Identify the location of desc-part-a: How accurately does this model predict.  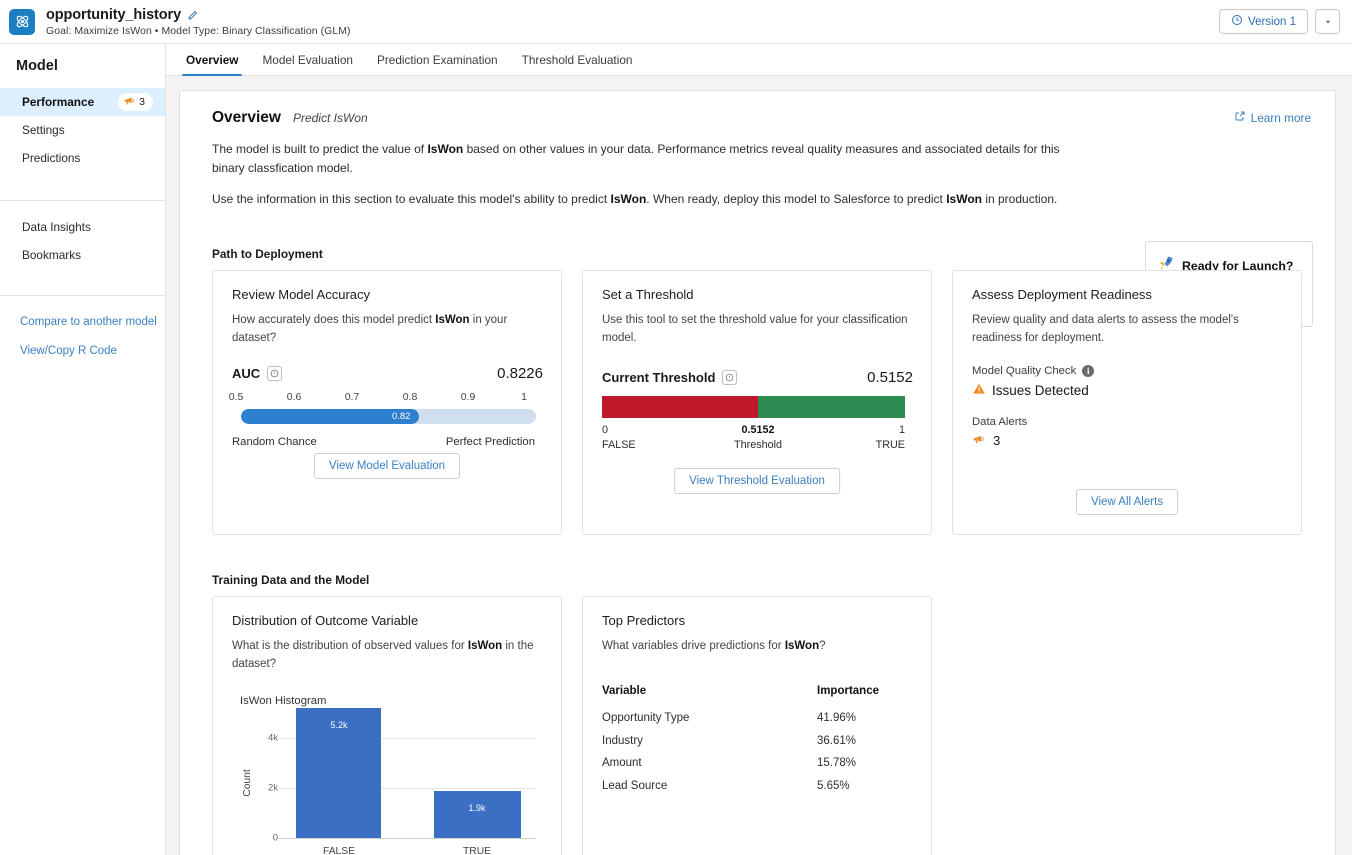
(334, 319).